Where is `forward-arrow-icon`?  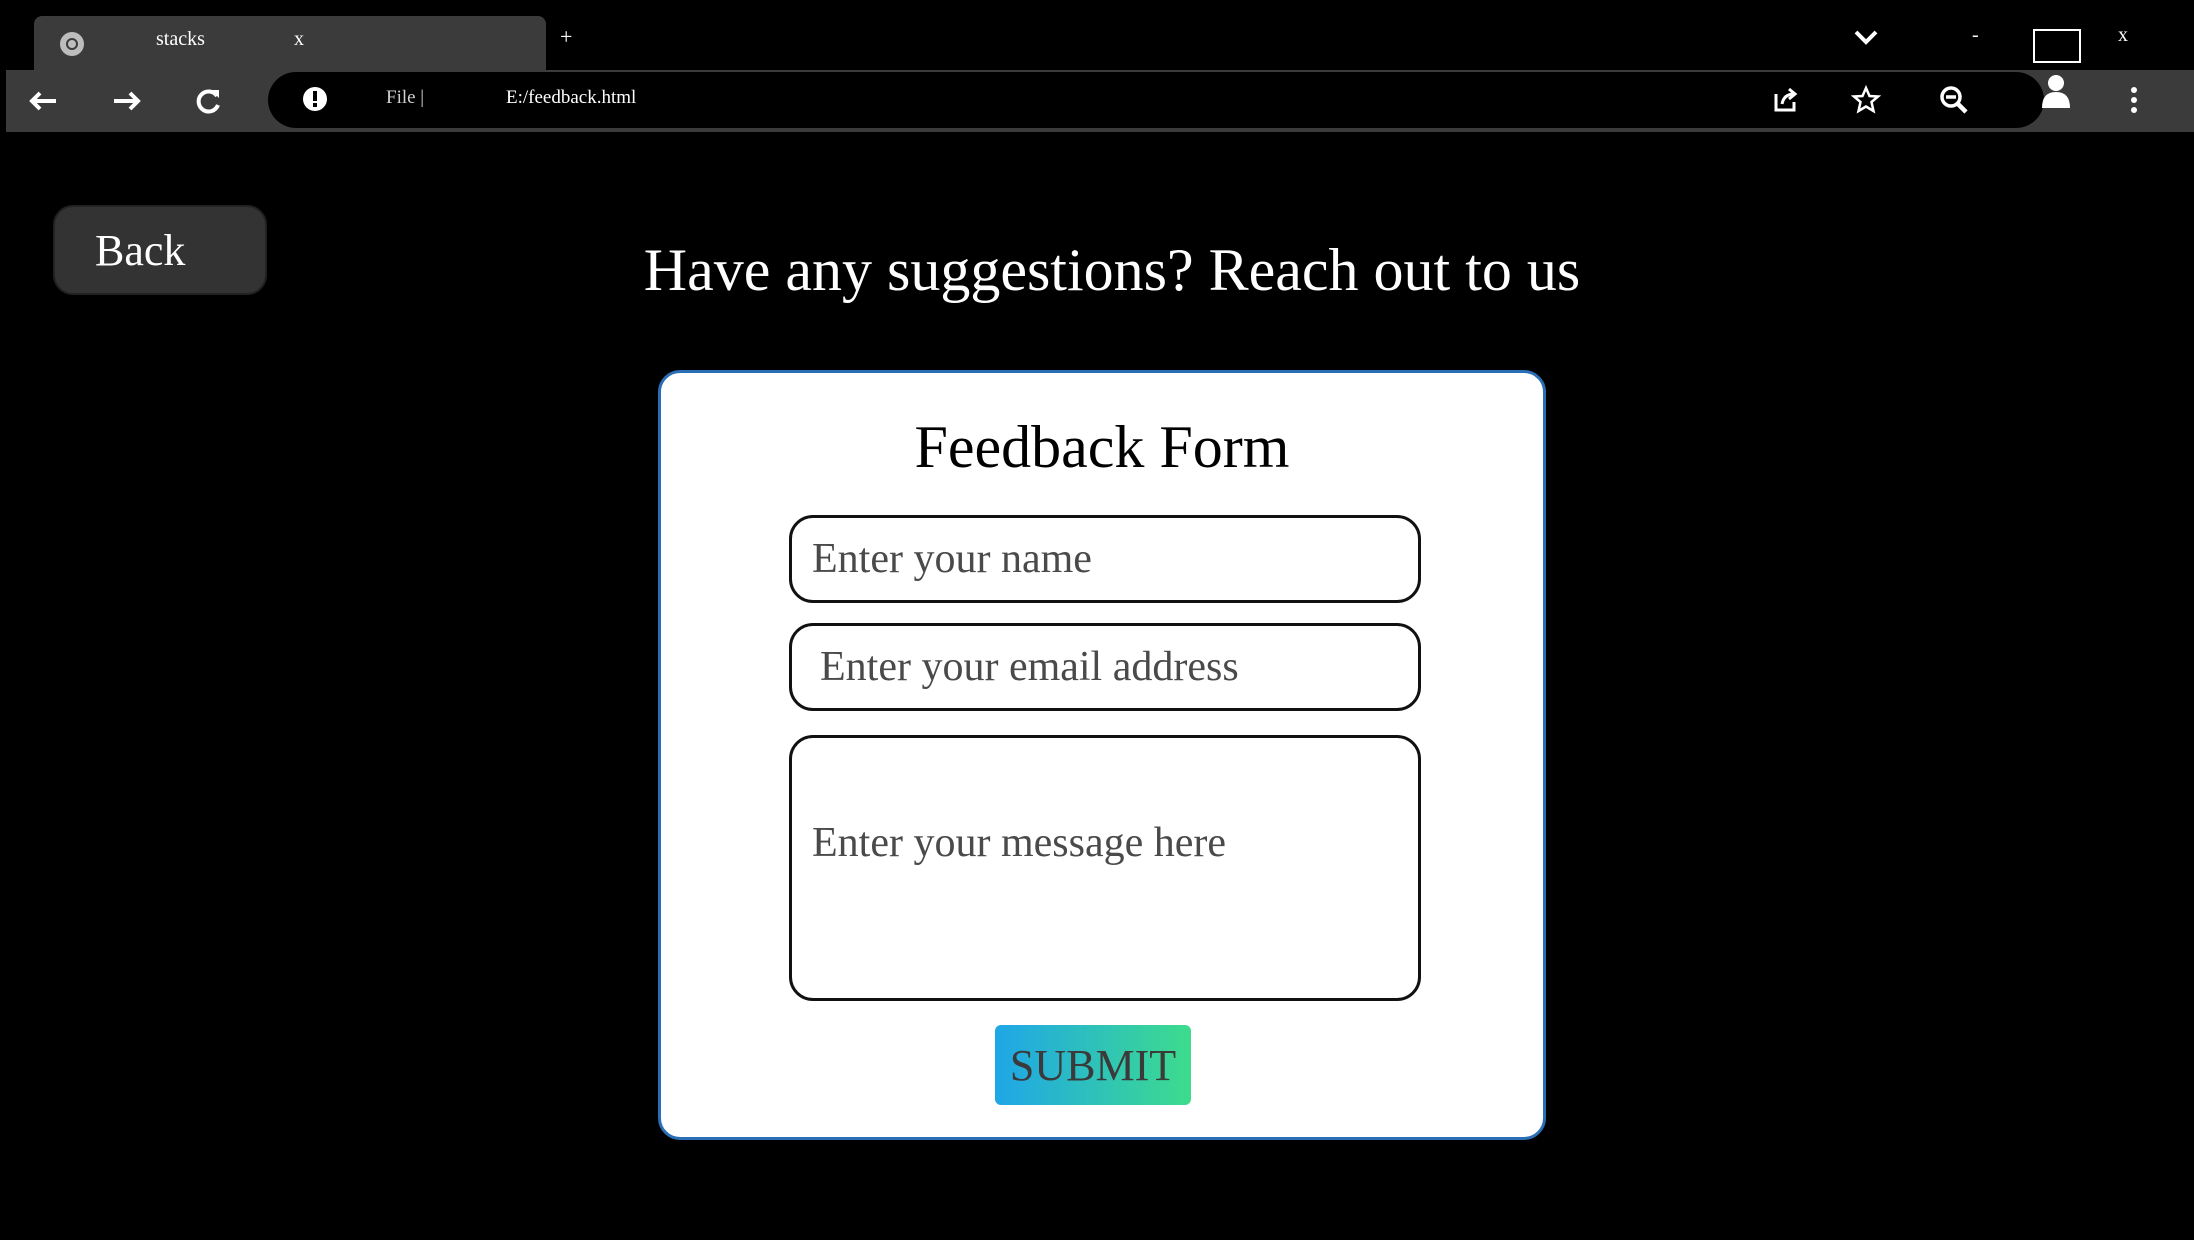
forward-arrow-icon is located at coordinates (127, 101).